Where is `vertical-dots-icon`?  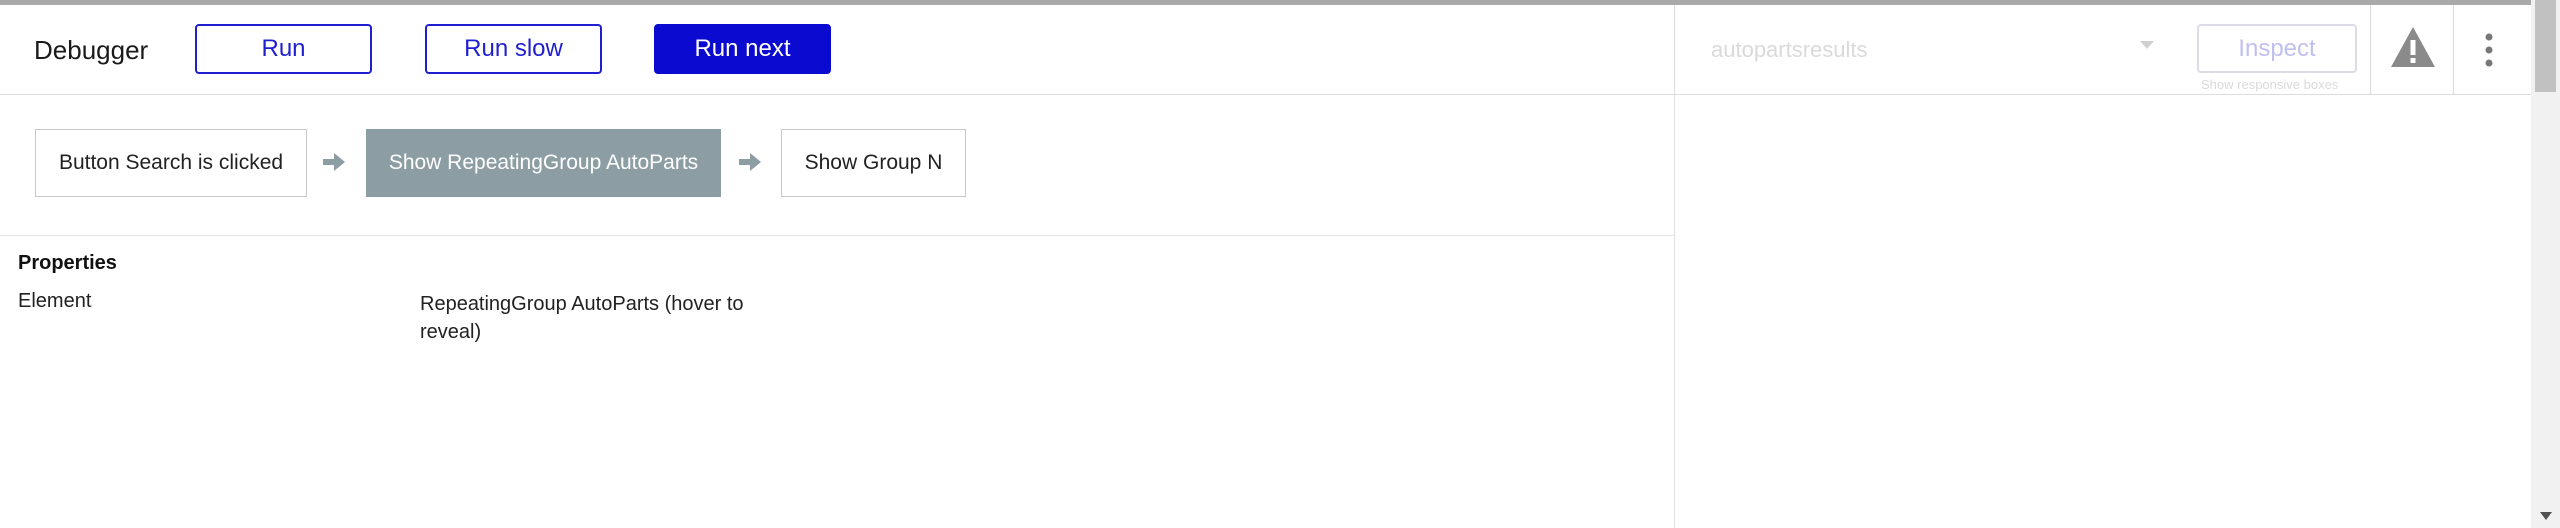
vertical-dots-icon is located at coordinates (2489, 50).